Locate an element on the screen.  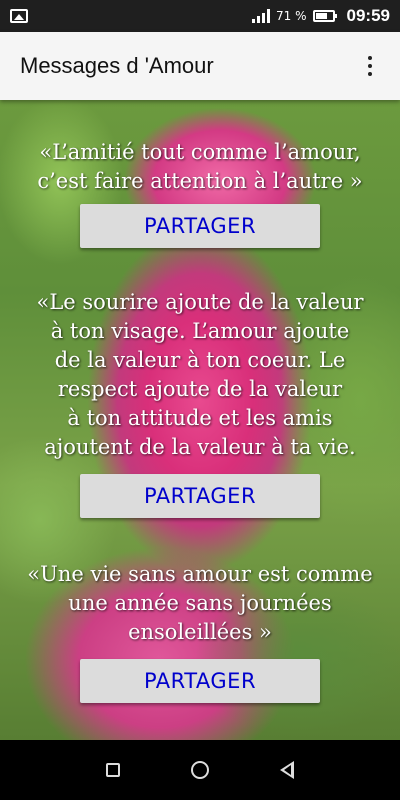
app-title: Messages d 'Amour is located at coordinates (117, 65).